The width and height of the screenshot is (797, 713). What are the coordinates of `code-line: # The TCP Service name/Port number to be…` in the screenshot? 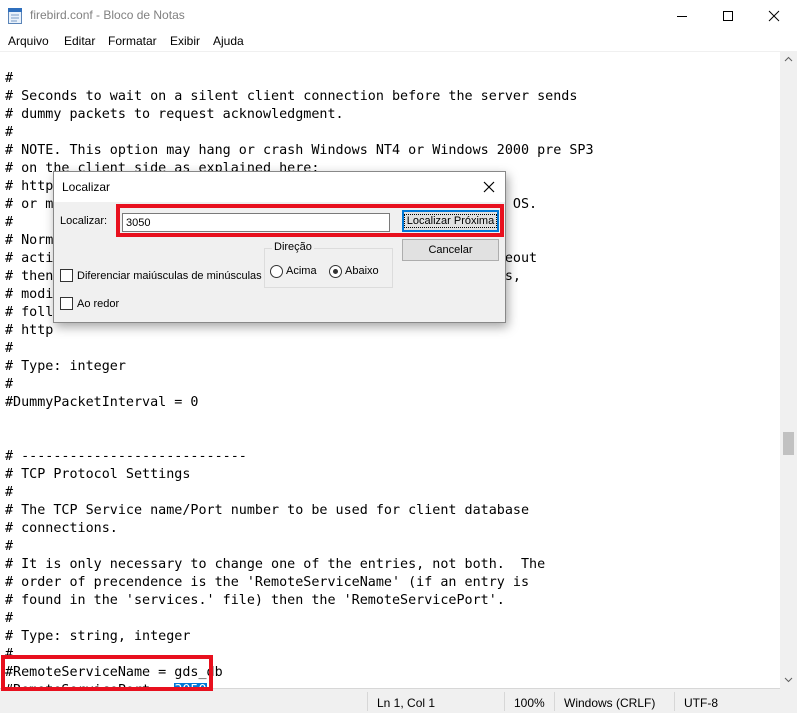 It's located at (267, 510).